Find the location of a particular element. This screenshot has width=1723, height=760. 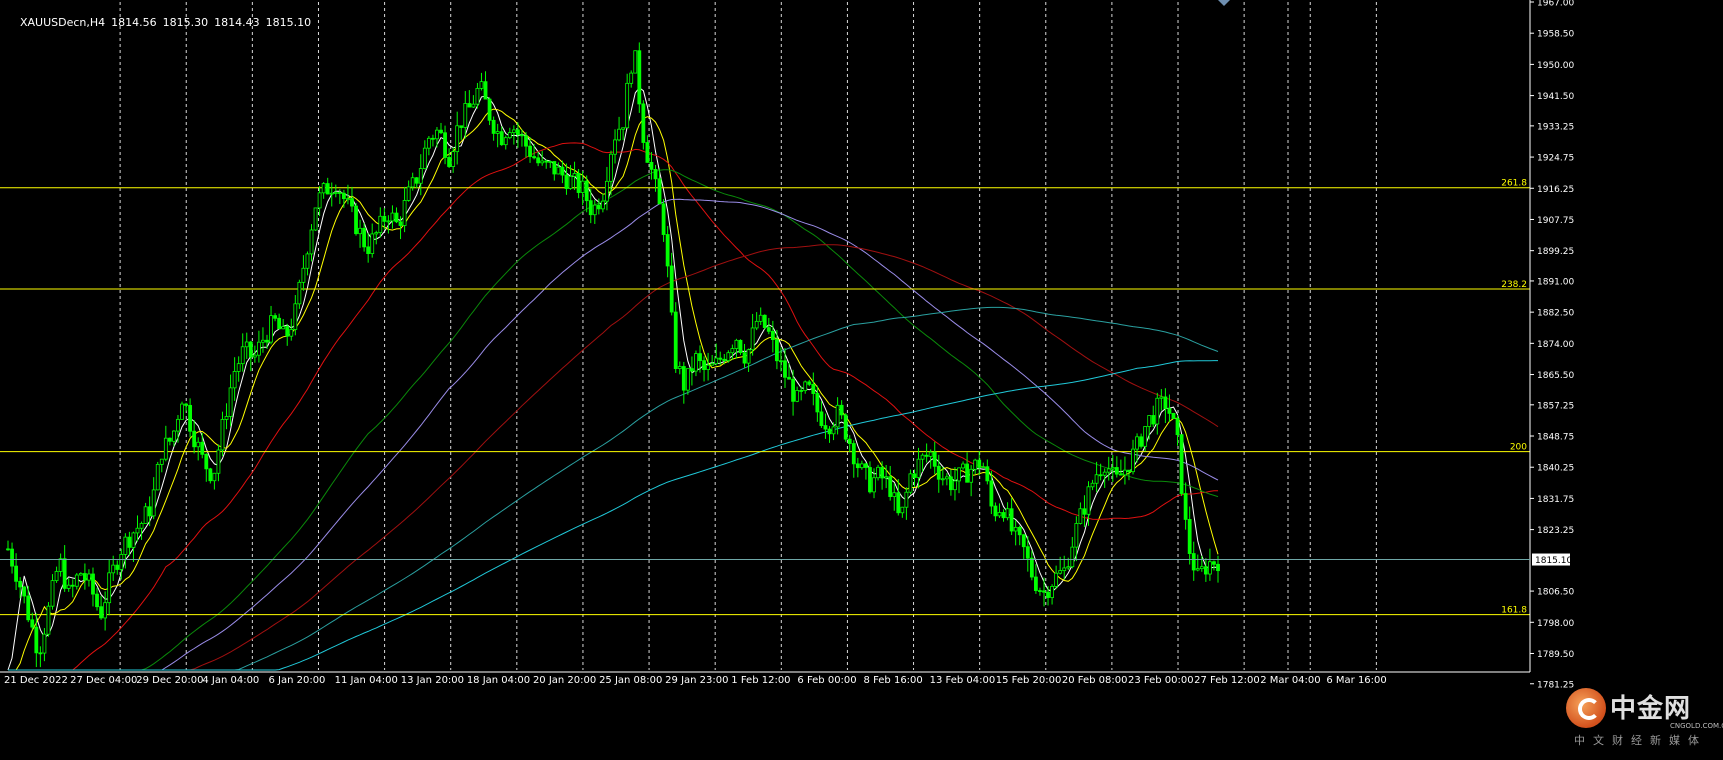

fib-level-label: 238.2 is located at coordinates (1514, 285).